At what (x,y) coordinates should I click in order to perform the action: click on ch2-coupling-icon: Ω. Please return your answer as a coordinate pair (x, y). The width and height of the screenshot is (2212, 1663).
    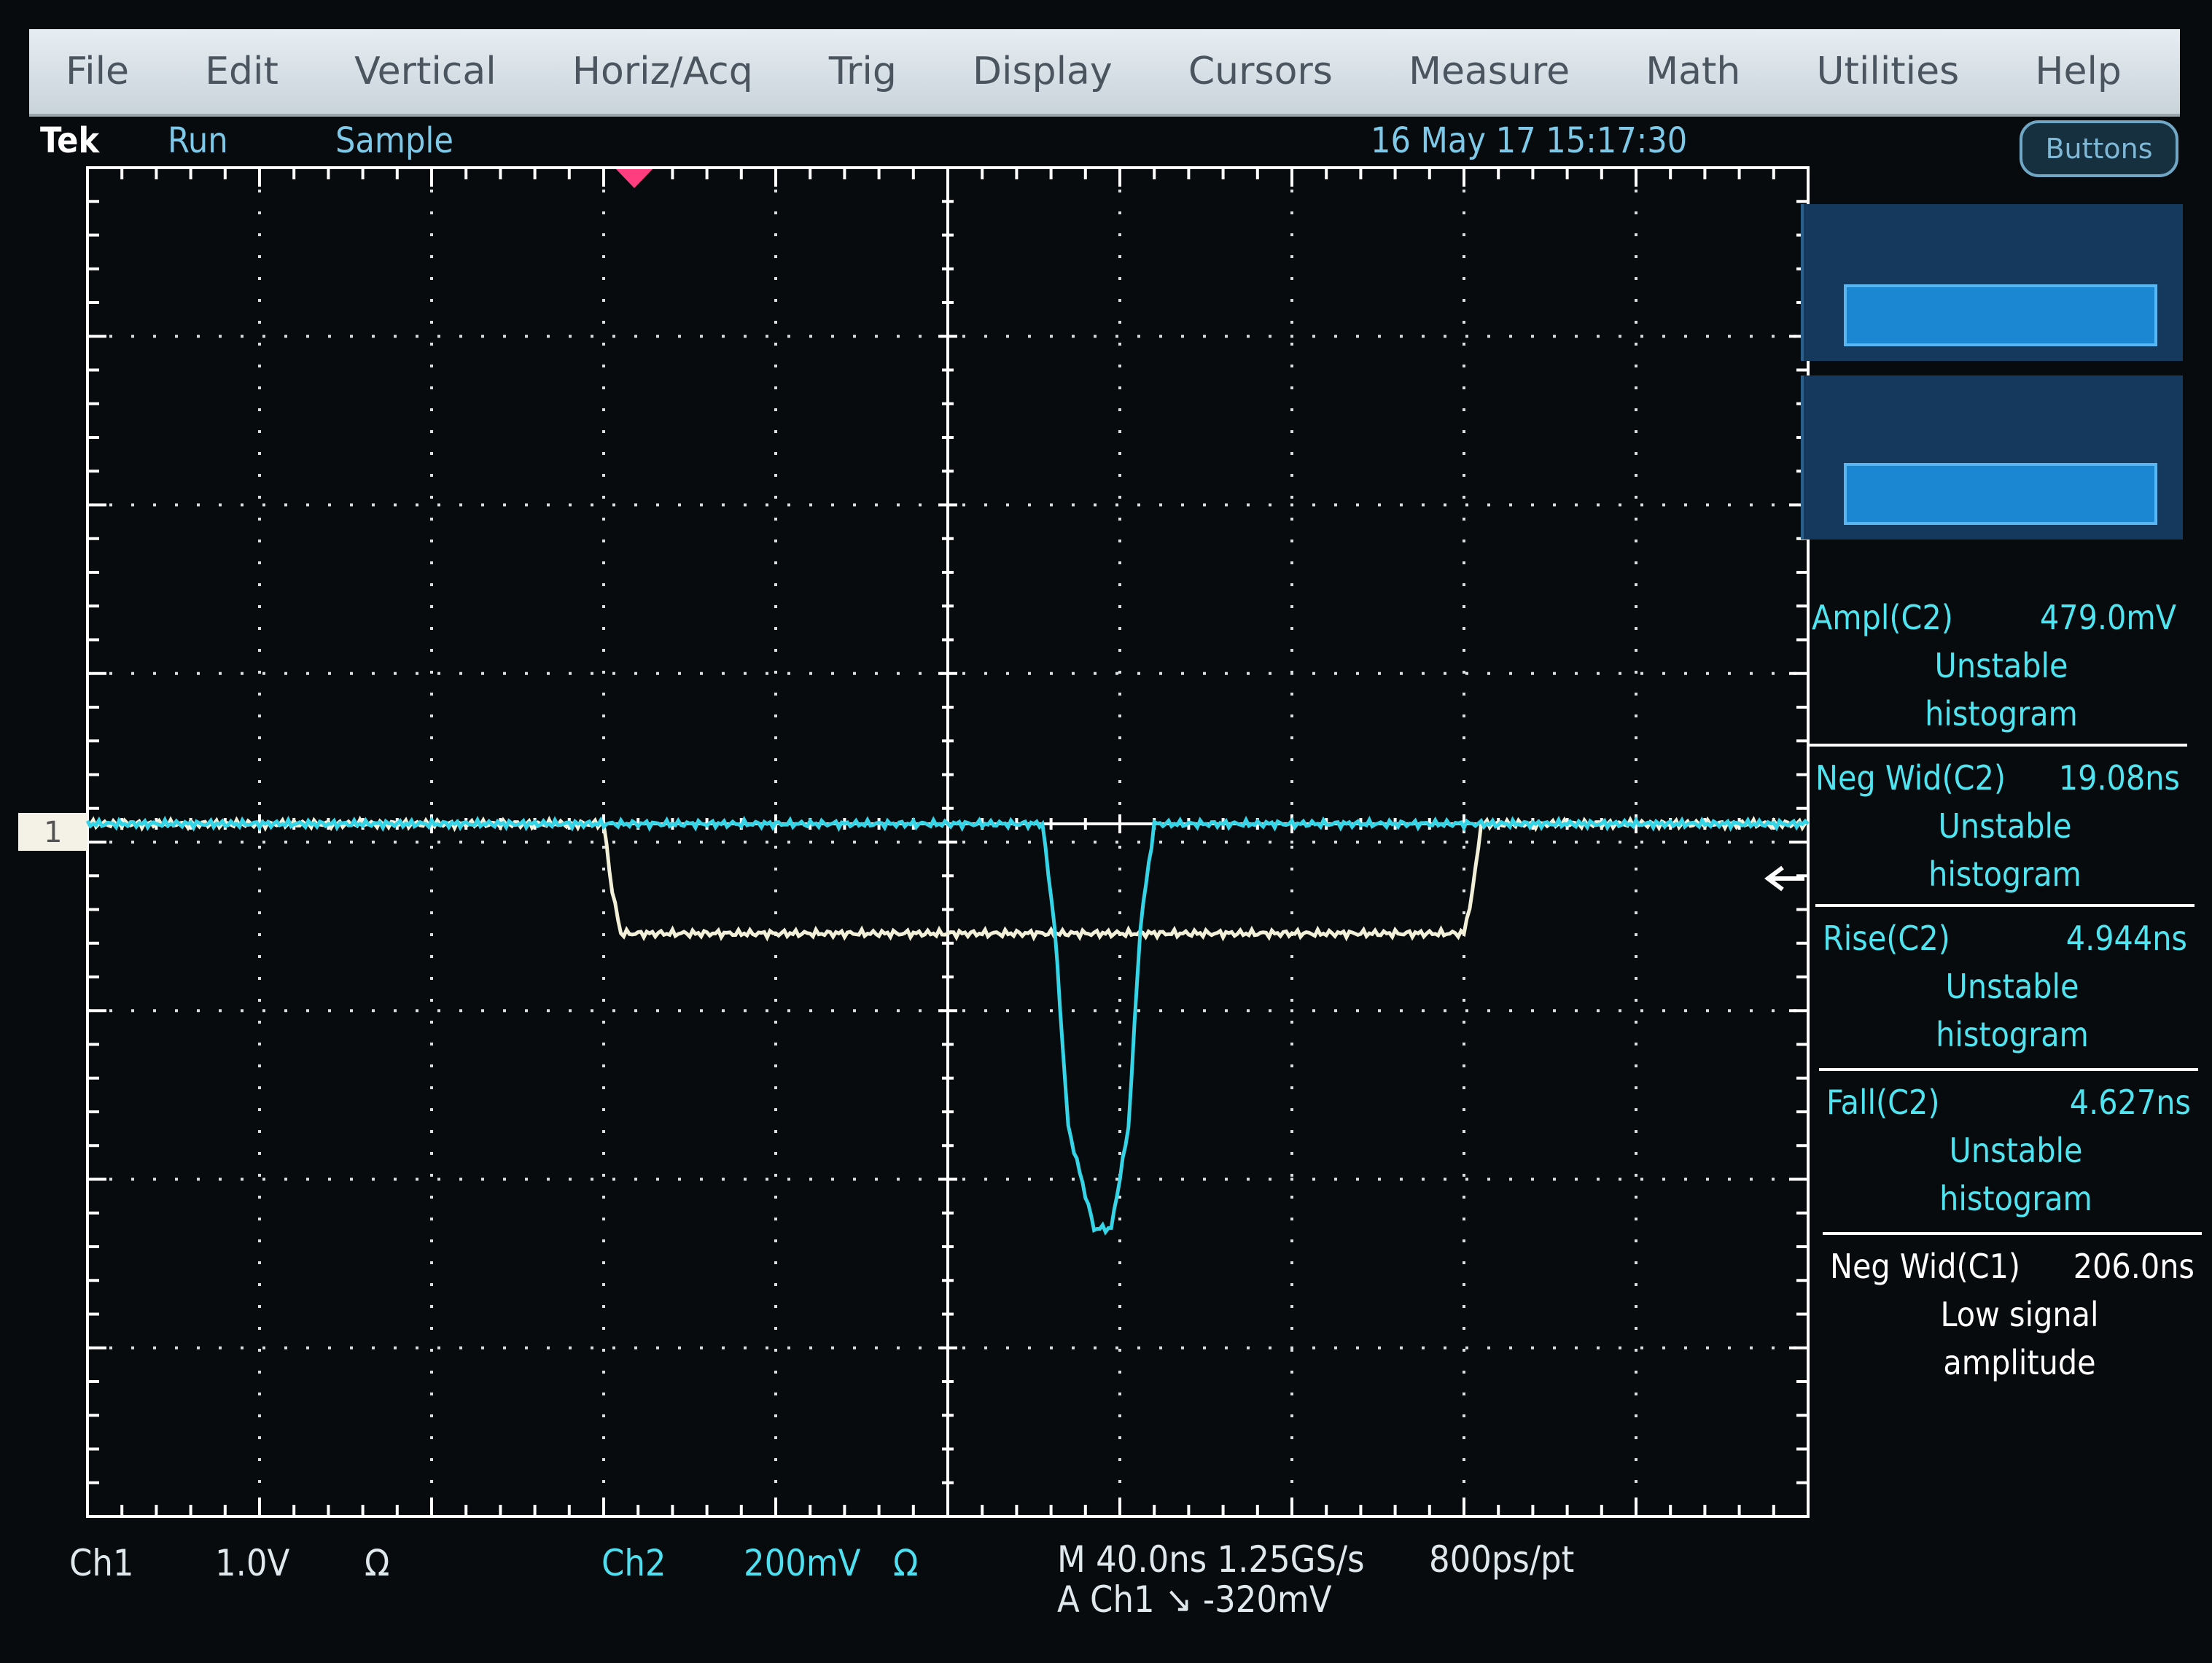
    Looking at the image, I should click on (906, 1563).